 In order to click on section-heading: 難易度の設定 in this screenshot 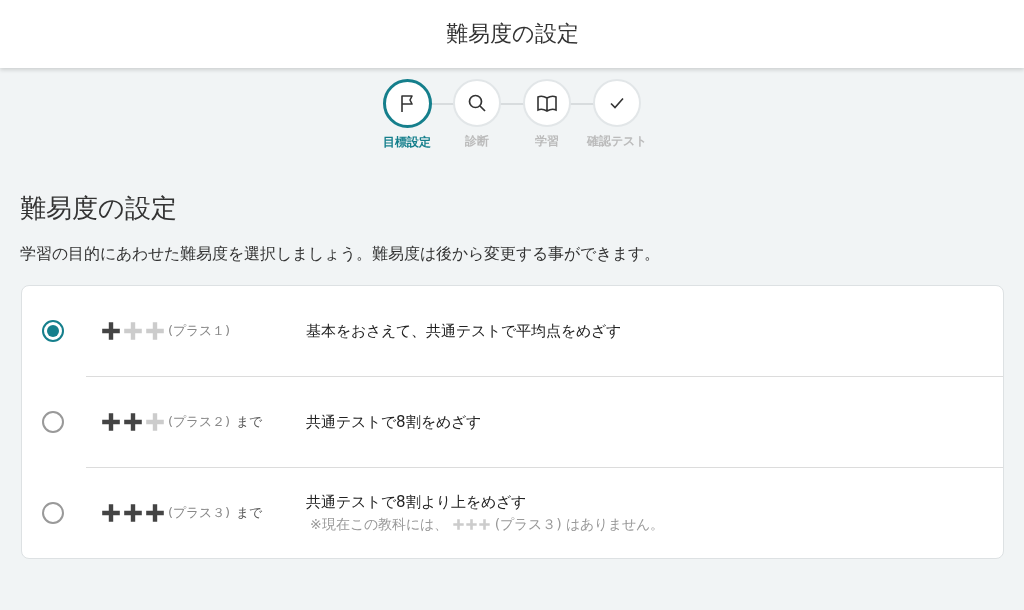, I will do `click(99, 208)`.